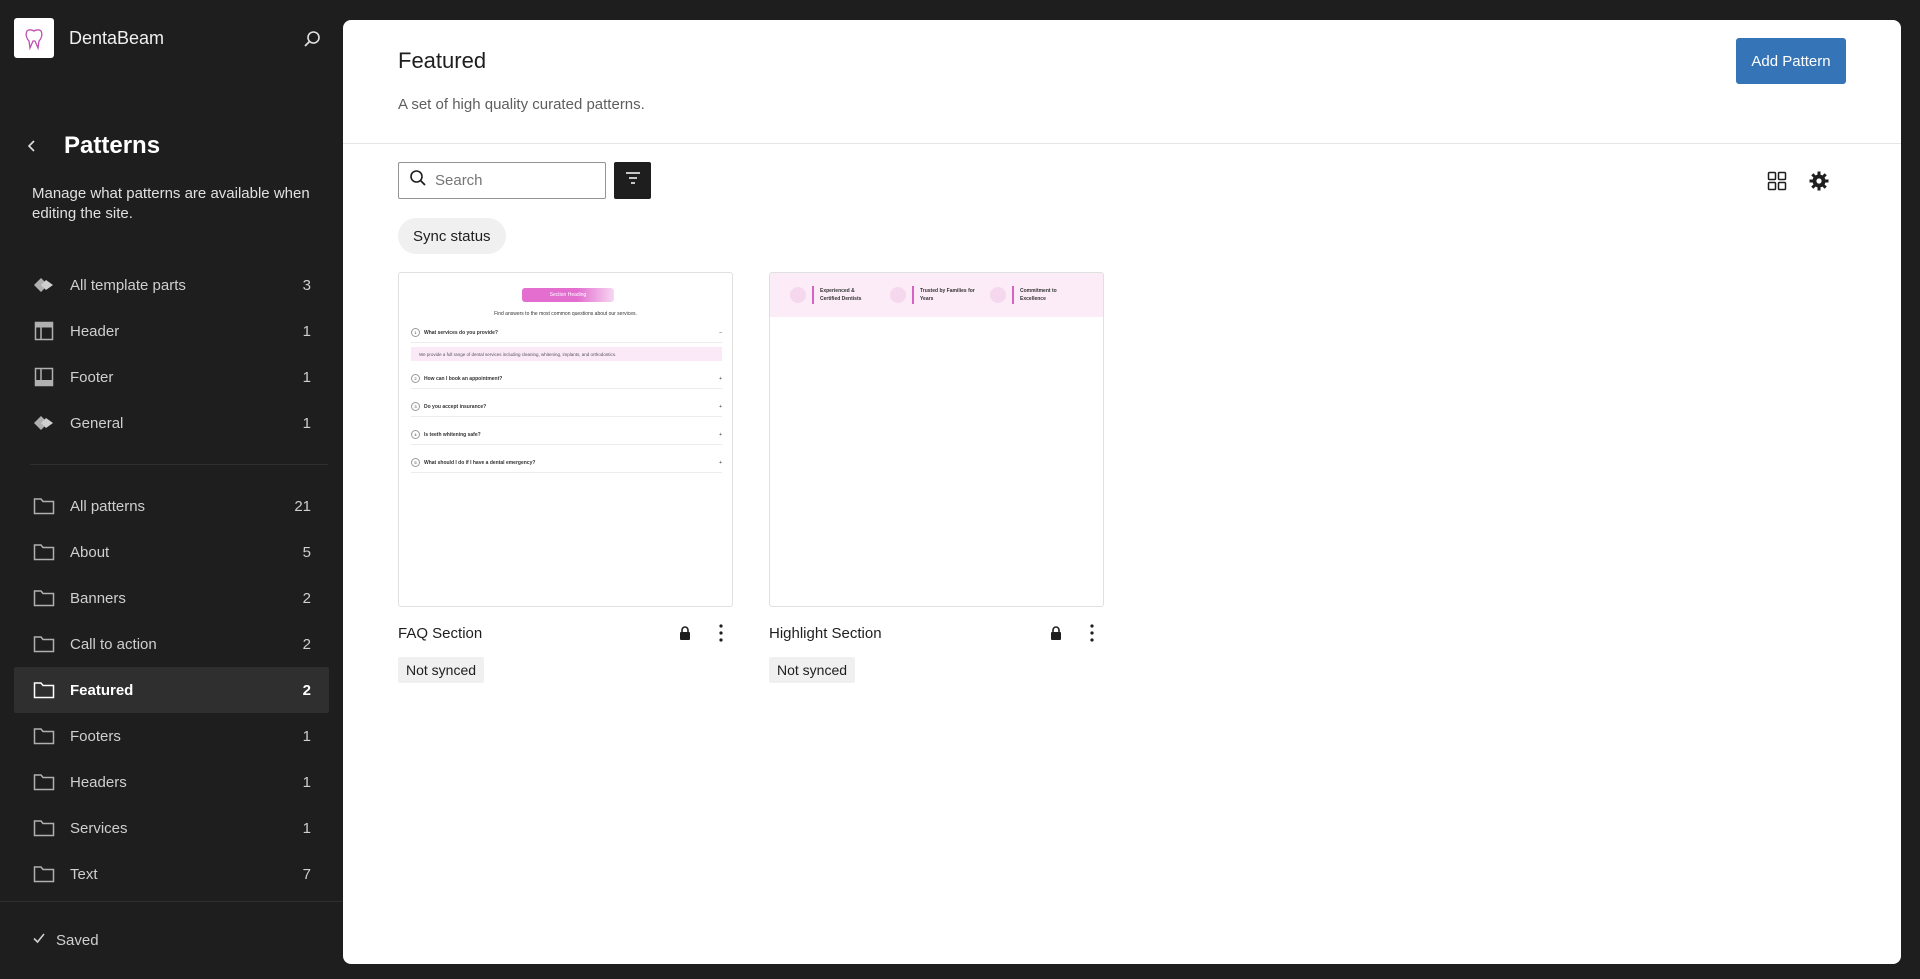 The width and height of the screenshot is (1920, 979). I want to click on sidebar-item-label: About, so click(90, 552).